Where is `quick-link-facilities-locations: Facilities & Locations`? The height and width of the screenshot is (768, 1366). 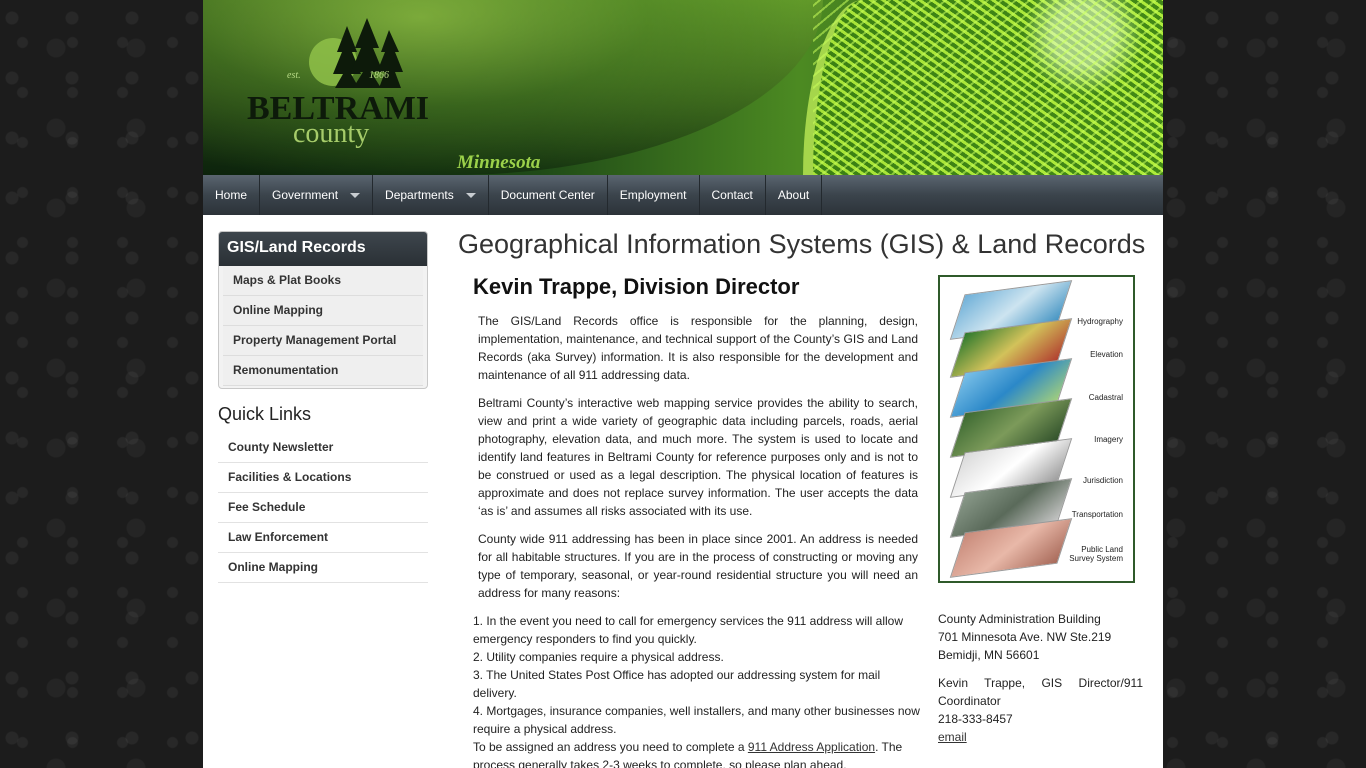 quick-link-facilities-locations: Facilities & Locations is located at coordinates (323, 478).